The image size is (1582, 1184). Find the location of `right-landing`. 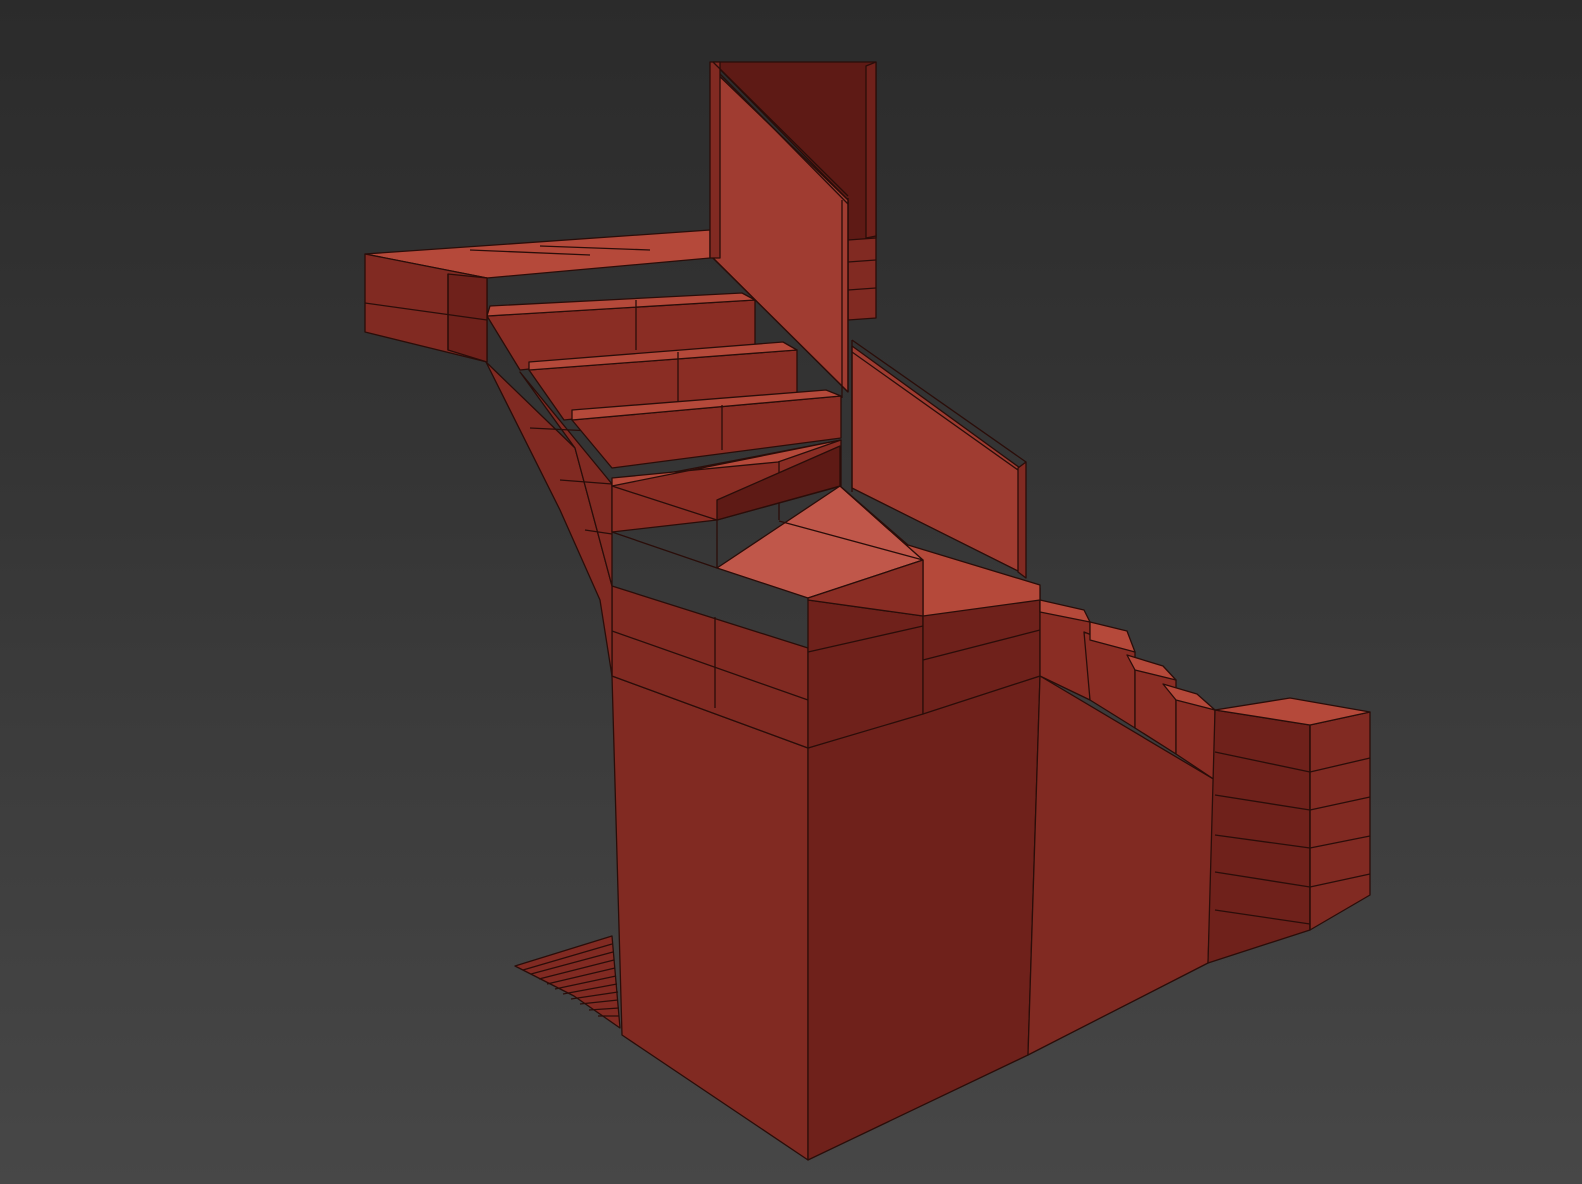

right-landing is located at coordinates (1289, 830).